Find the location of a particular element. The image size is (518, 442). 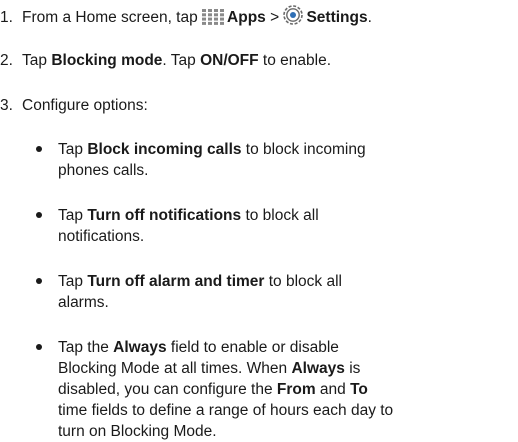

apps-grid-icon is located at coordinates (213, 20).